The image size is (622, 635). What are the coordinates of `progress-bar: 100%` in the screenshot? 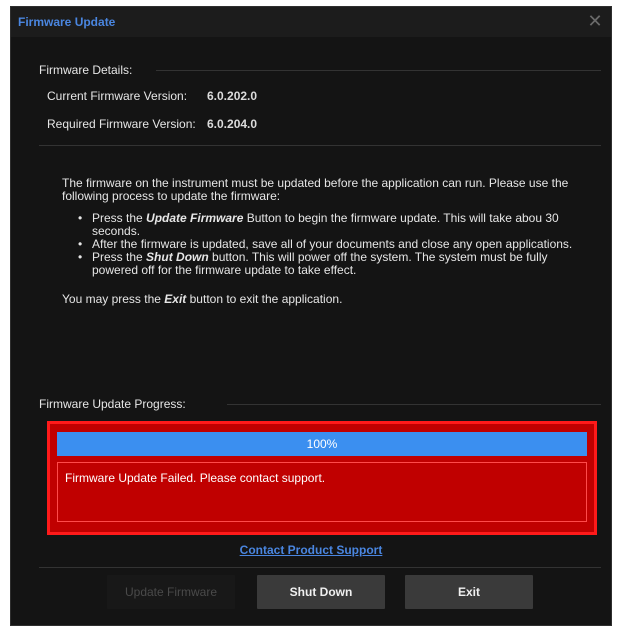 It's located at (322, 444).